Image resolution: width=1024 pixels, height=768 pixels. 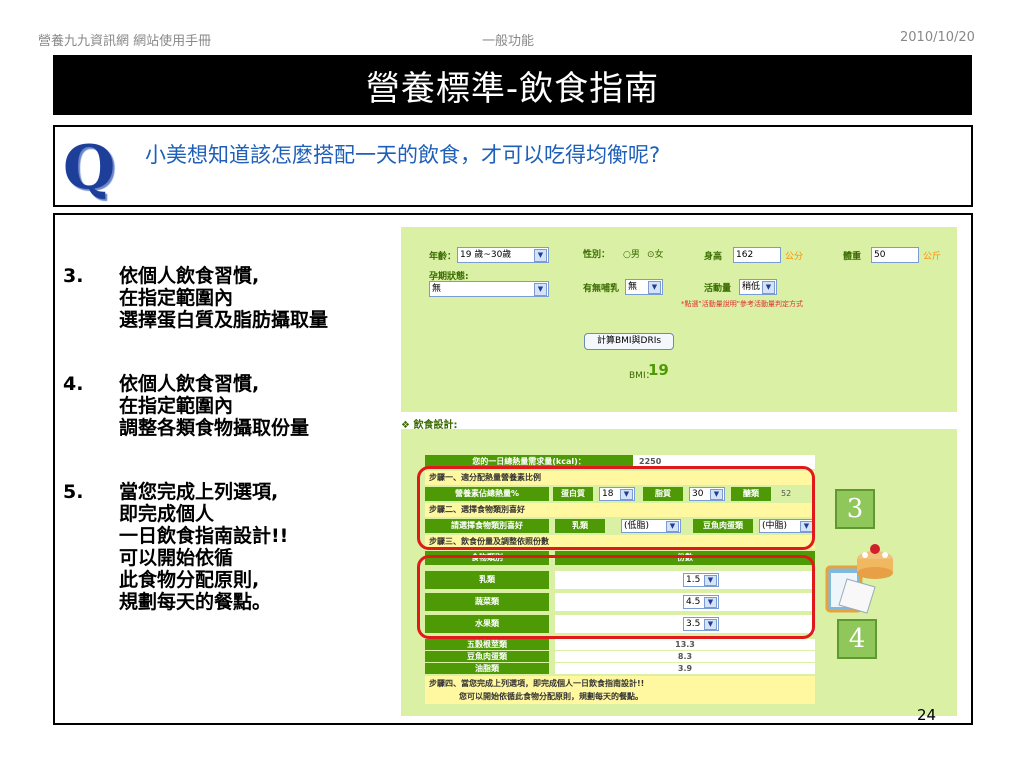 What do you see at coordinates (551, 696) in the screenshot?
I see `step4-line: 您可以開始依循此食物分配原則，規劃每天的餐點。` at bounding box center [551, 696].